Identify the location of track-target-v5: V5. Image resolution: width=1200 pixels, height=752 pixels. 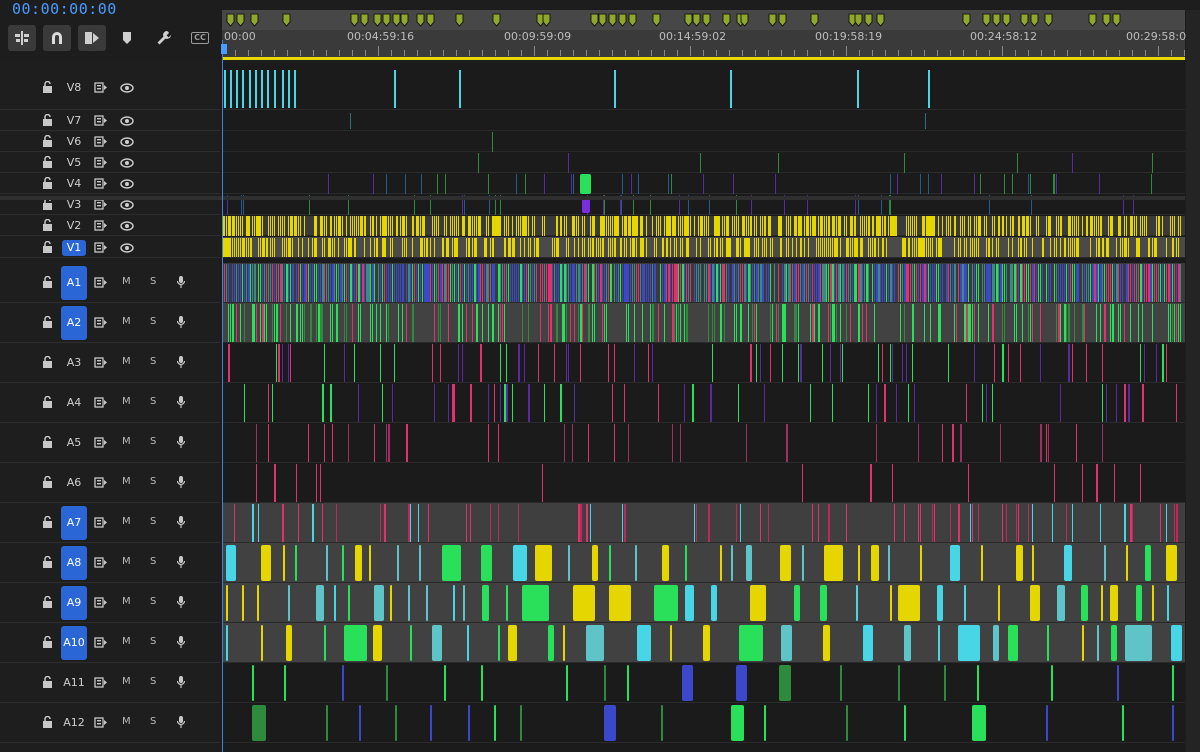
(74, 163).